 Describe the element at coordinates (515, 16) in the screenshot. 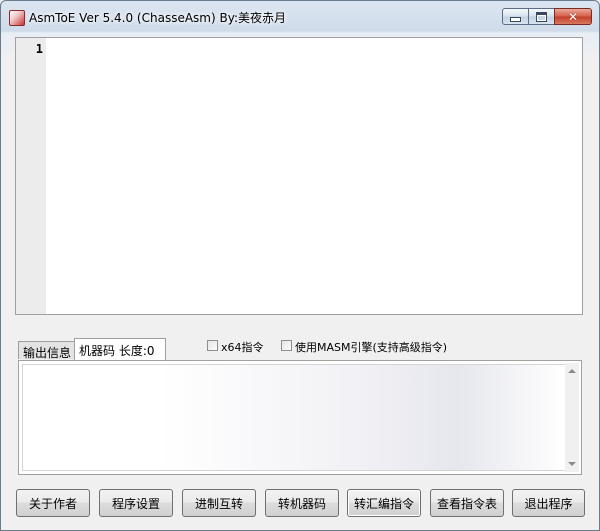

I see `minimize-button` at that location.